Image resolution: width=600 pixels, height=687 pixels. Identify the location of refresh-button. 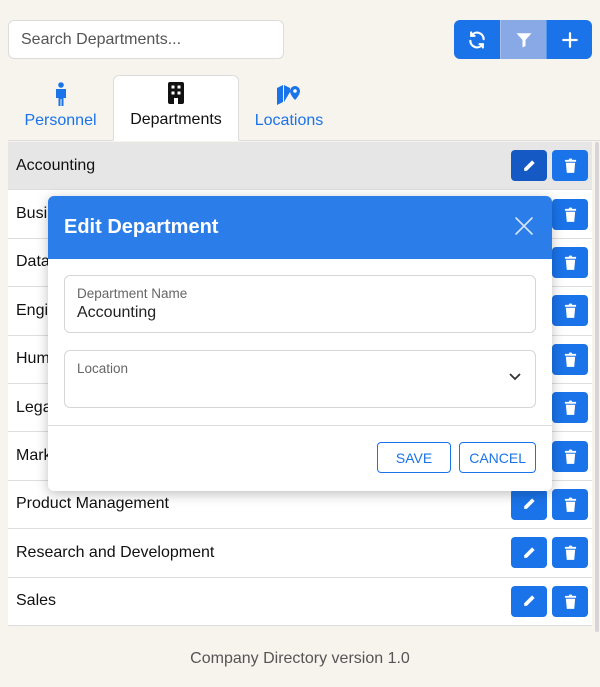
(477, 39).